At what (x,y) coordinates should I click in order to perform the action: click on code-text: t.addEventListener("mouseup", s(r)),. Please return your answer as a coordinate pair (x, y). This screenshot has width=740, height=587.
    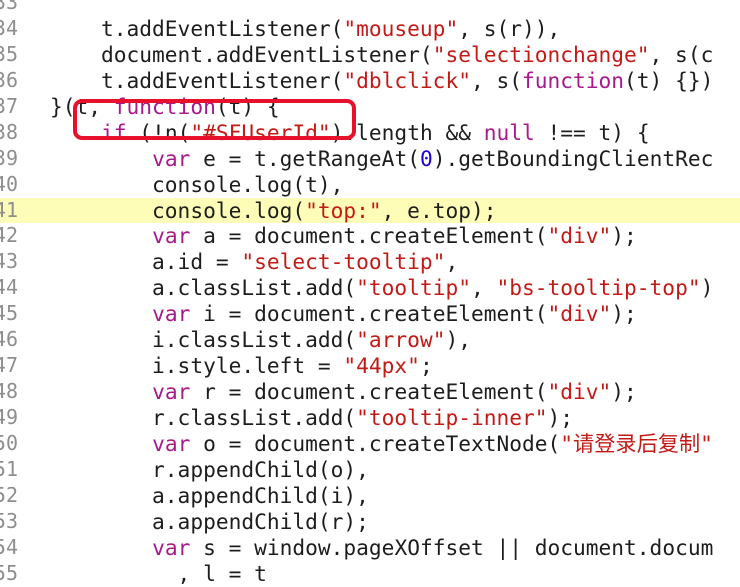
    Looking at the image, I should click on (305, 28).